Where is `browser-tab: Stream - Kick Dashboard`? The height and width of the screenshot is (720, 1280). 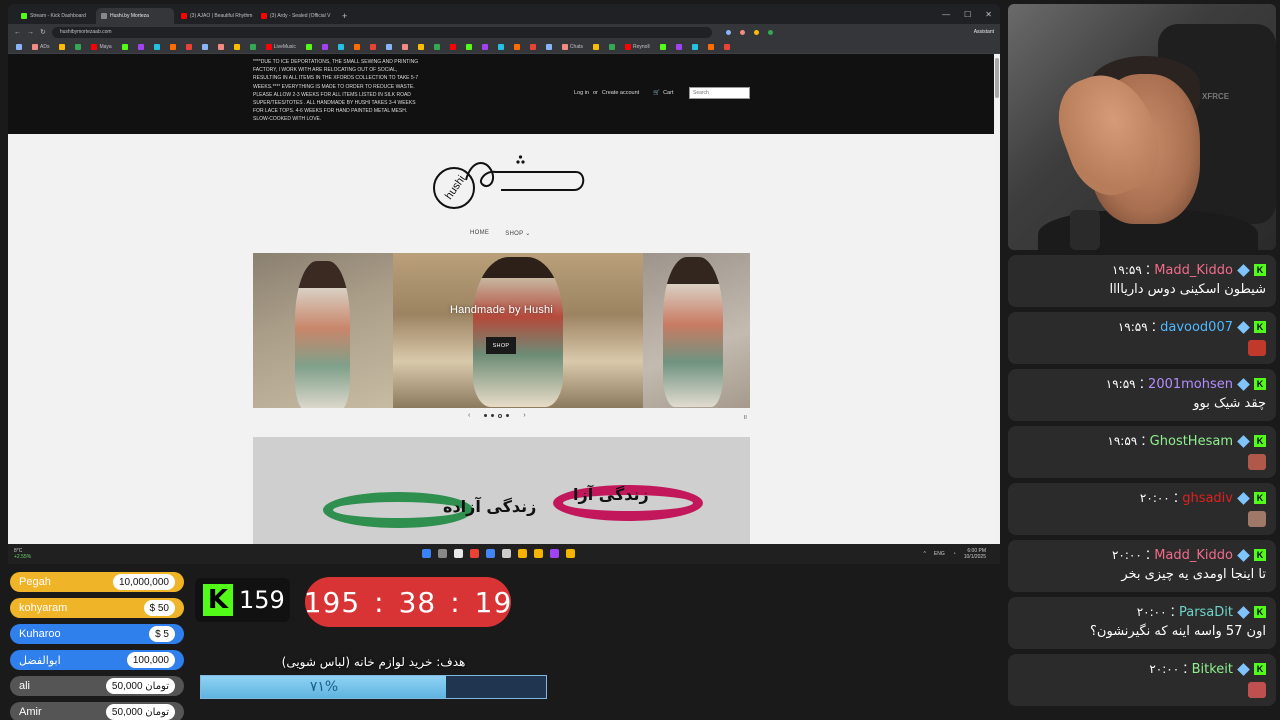
browser-tab: Stream - Kick Dashboard is located at coordinates (55, 16).